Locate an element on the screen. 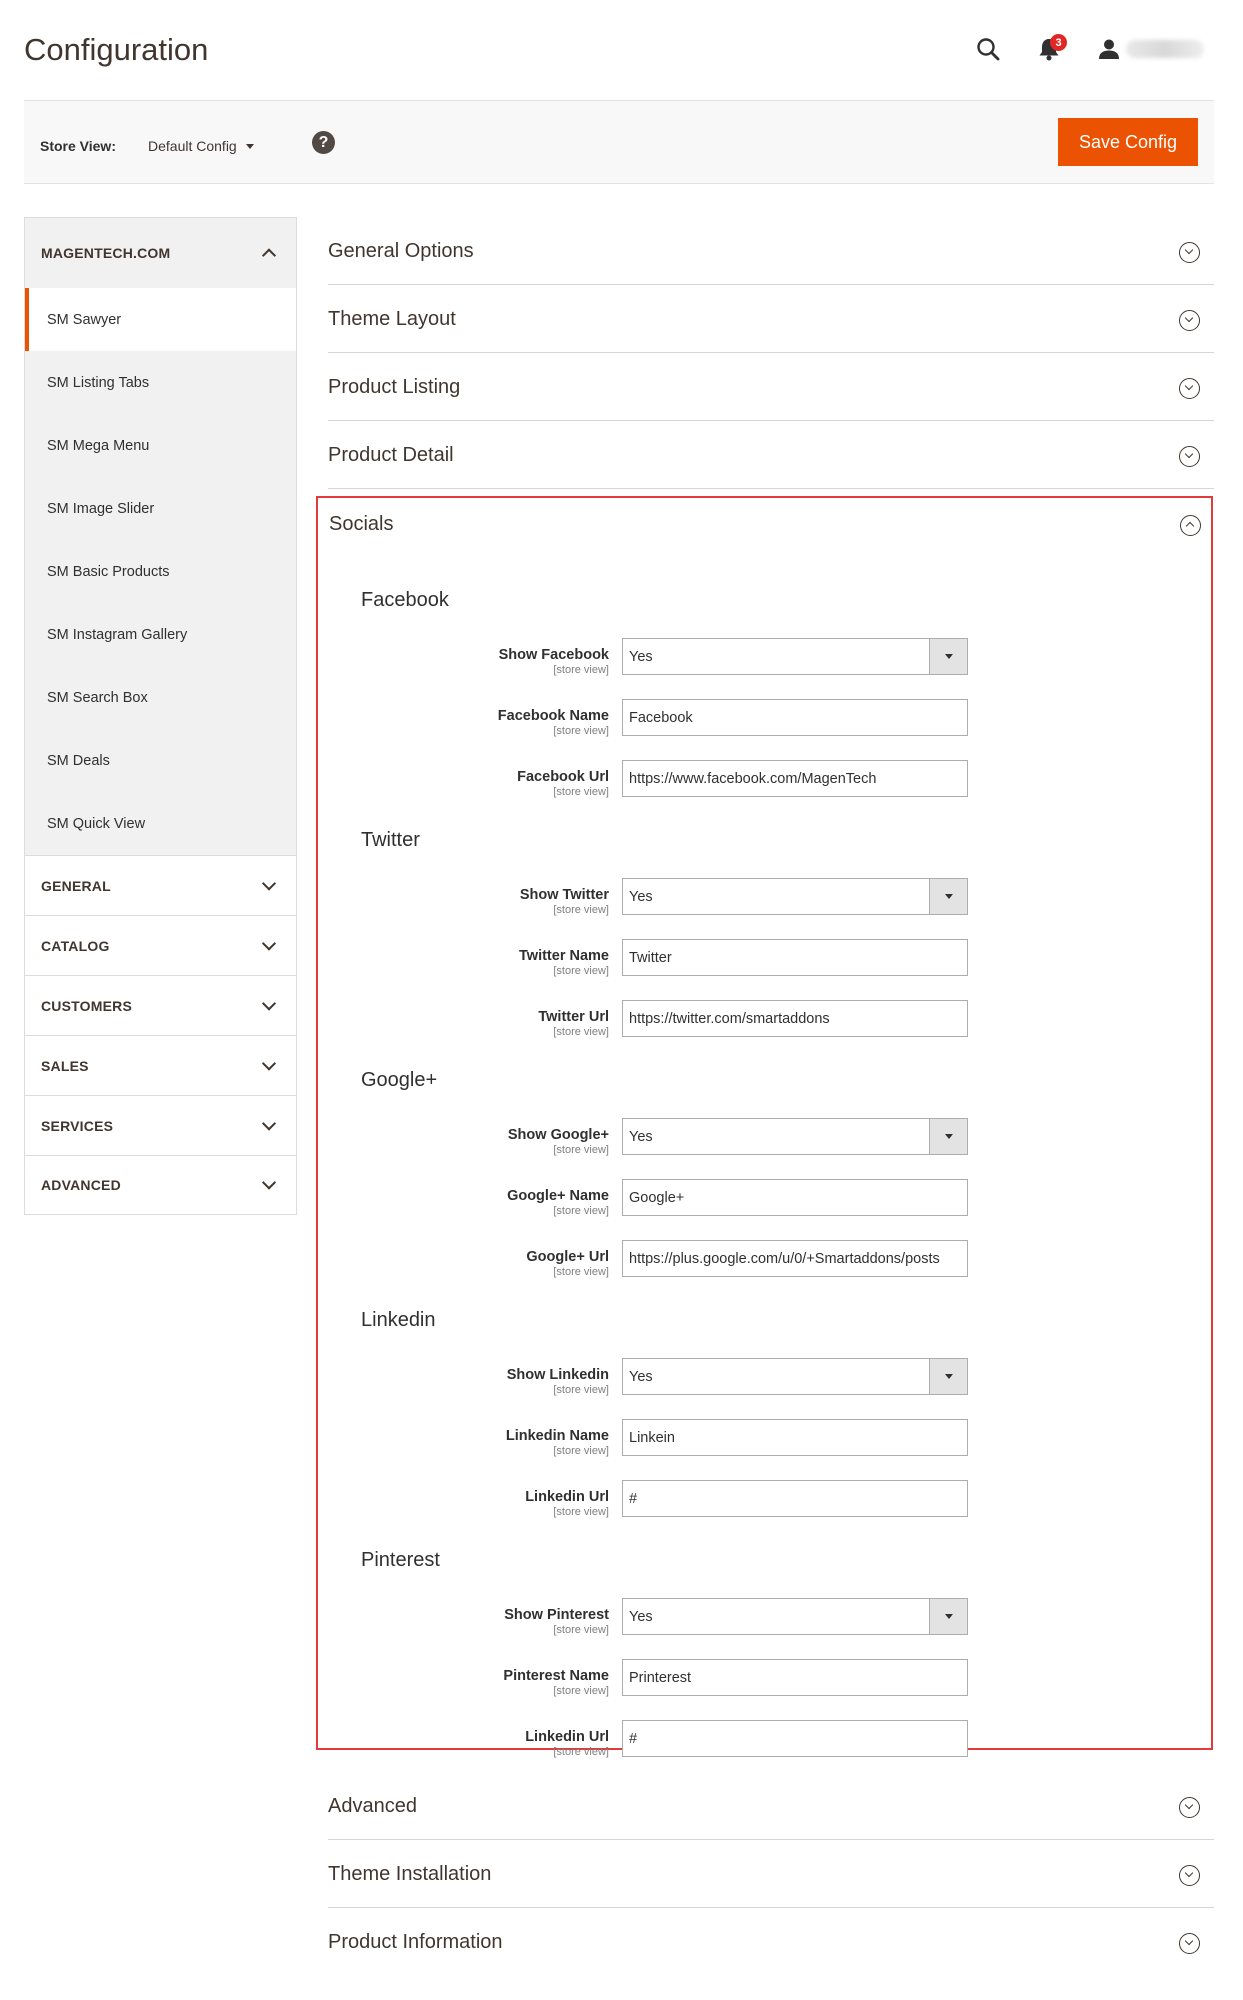  sidebar-item-sm-mega-menu: SM Mega Menu is located at coordinates (160, 445).